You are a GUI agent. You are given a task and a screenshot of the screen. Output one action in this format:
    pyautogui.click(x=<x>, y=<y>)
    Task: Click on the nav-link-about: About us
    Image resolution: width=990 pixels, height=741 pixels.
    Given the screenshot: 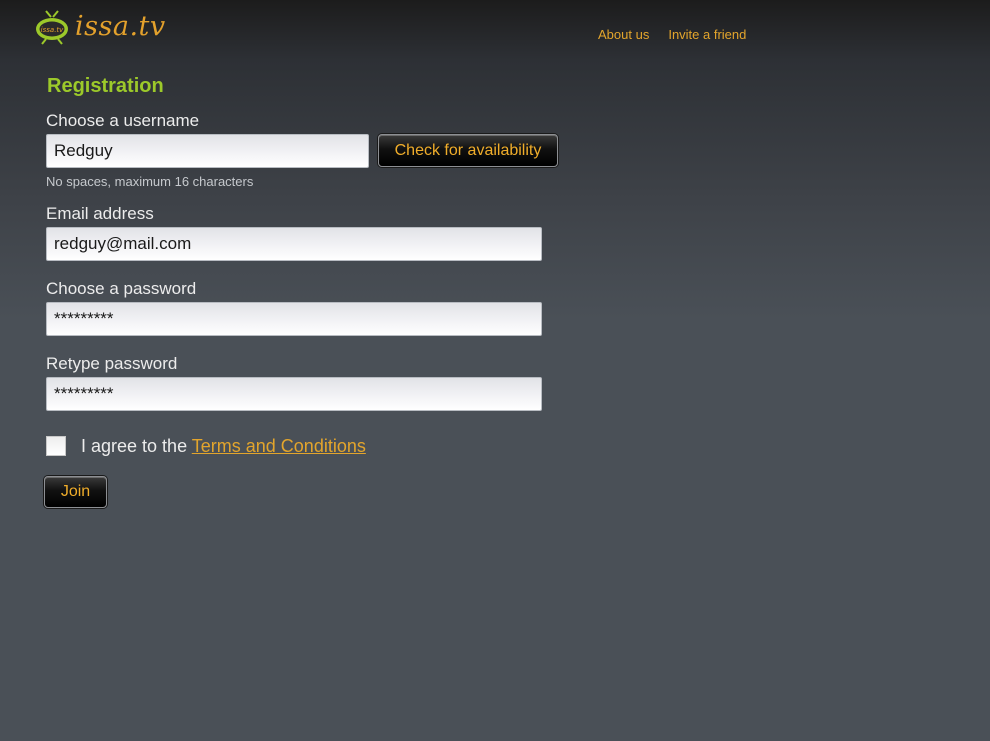 What is the action you would take?
    pyautogui.click(x=623, y=34)
    